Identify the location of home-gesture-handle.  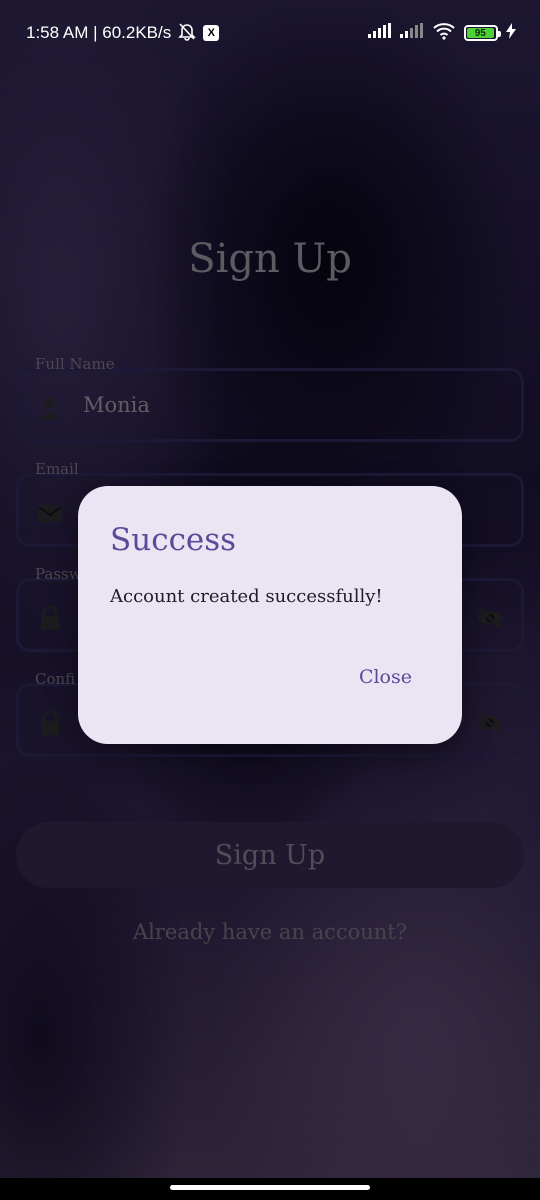
(270, 1187).